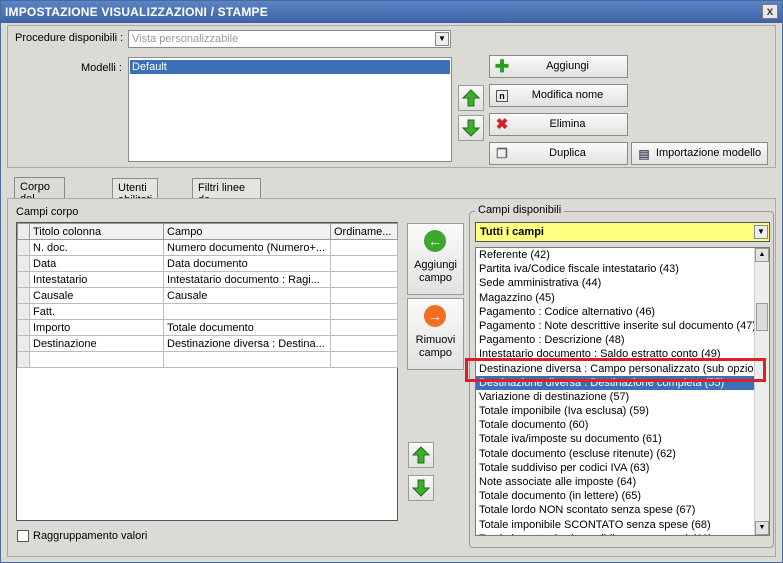 This screenshot has width=783, height=563. What do you see at coordinates (290, 109) in the screenshot?
I see `modelli-list: Default` at bounding box center [290, 109].